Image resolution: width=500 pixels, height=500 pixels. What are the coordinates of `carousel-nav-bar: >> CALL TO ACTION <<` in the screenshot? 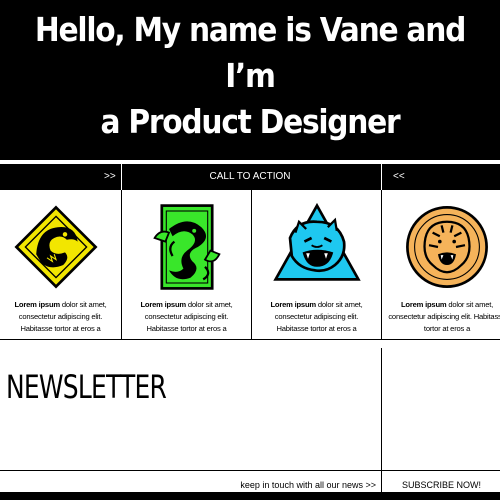 It's located at (250, 177).